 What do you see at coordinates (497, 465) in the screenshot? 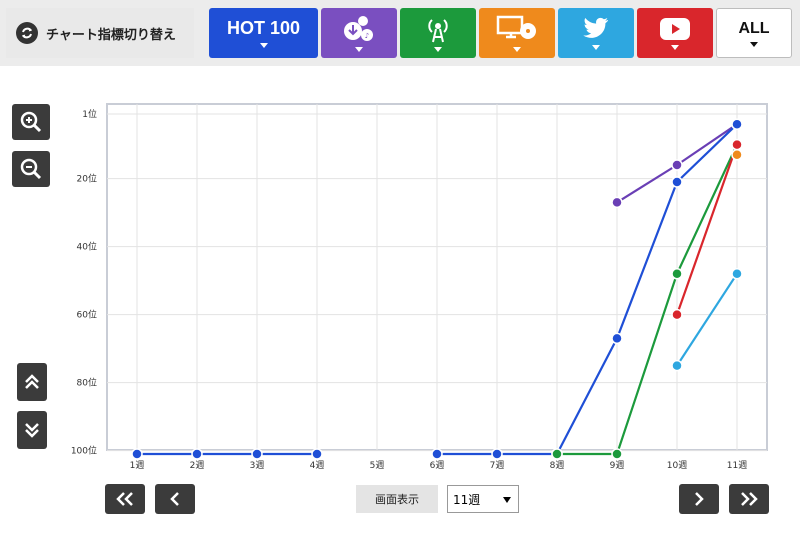
I see `x-tick-label: 7週` at bounding box center [497, 465].